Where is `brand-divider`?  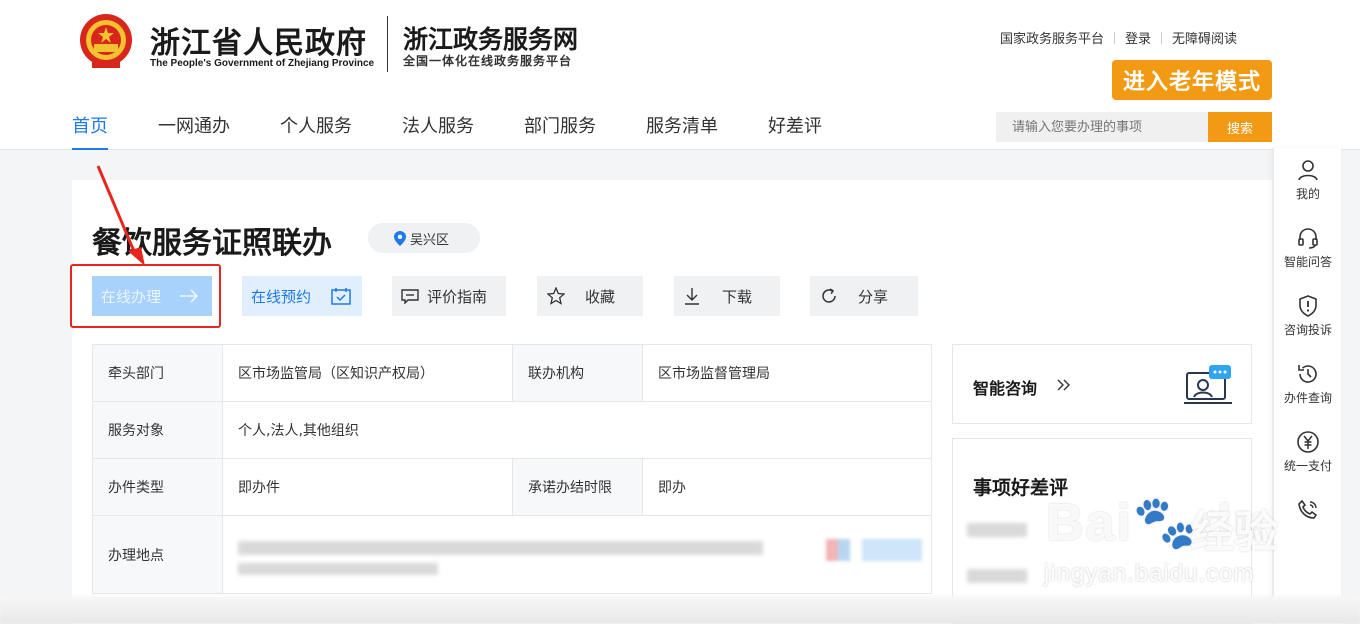
brand-divider is located at coordinates (387, 44).